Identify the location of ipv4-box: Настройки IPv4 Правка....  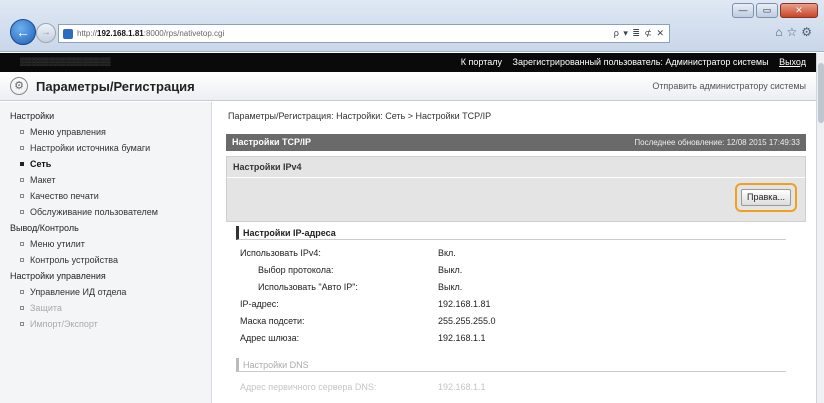
(516, 189).